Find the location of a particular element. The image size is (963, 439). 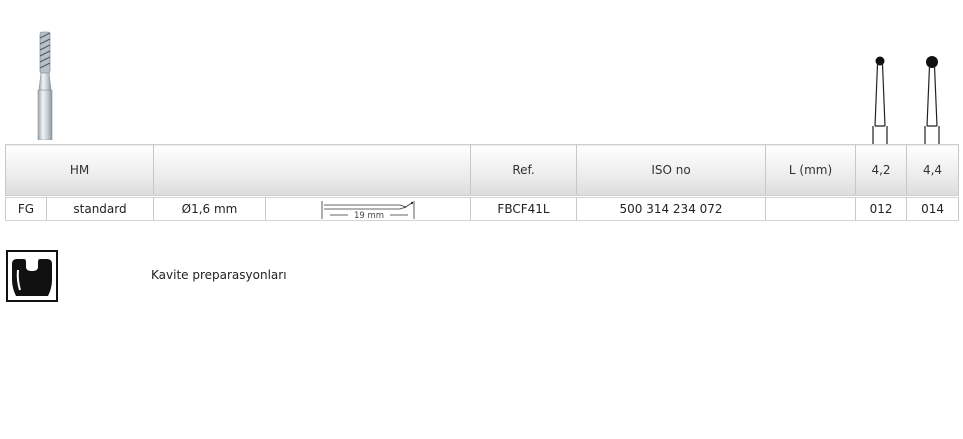

bur-length-diagram: 19 mm is located at coordinates (368, 210).